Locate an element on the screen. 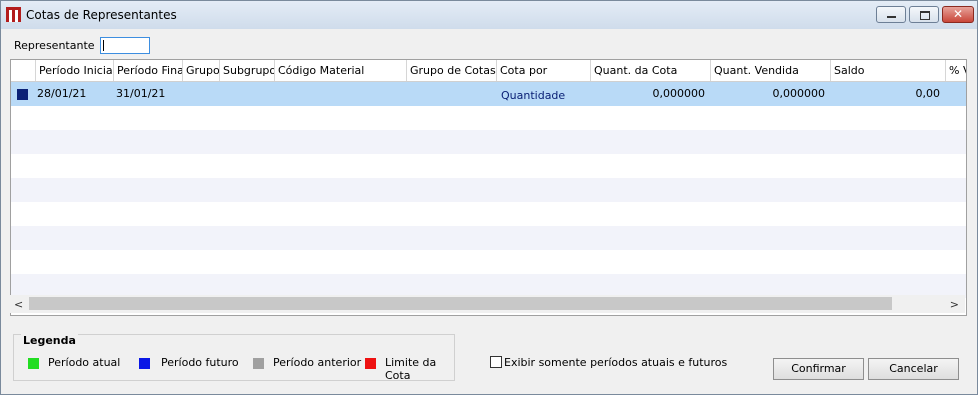 This screenshot has height=395, width=978. header-periodo-inicial: Período Inicial is located at coordinates (74, 70).